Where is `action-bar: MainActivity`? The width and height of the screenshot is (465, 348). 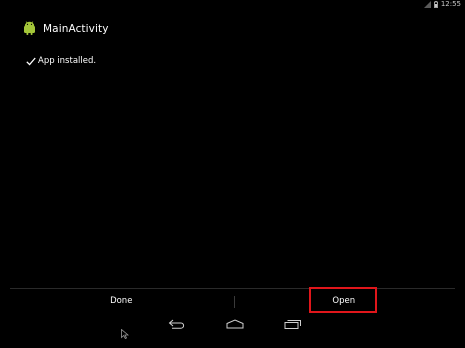
action-bar: MainActivity is located at coordinates (232, 29).